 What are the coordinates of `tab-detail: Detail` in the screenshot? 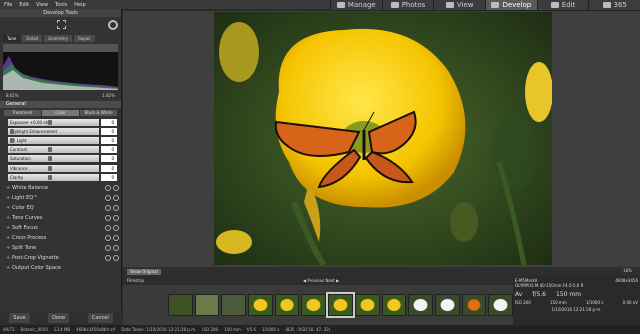 It's located at (32, 38).